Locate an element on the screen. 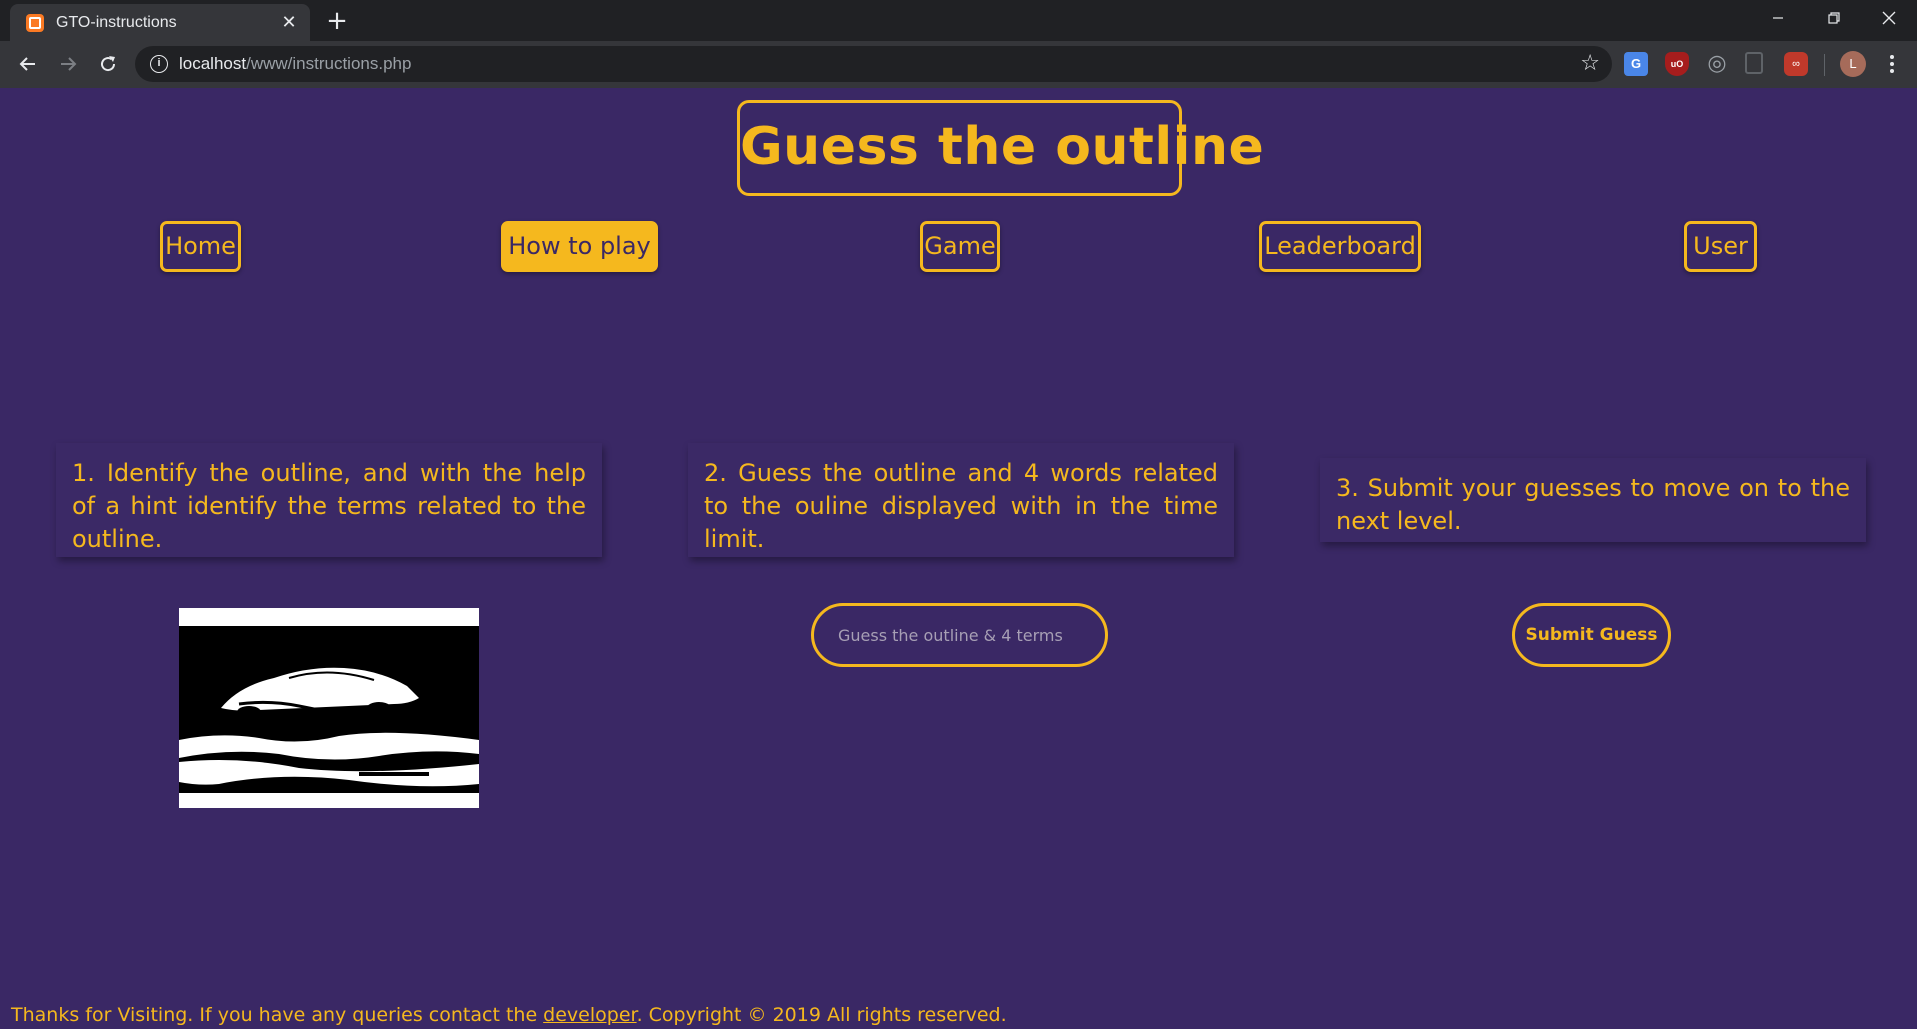  browser-tab: GTO-instructions ✕ is located at coordinates (160, 22).